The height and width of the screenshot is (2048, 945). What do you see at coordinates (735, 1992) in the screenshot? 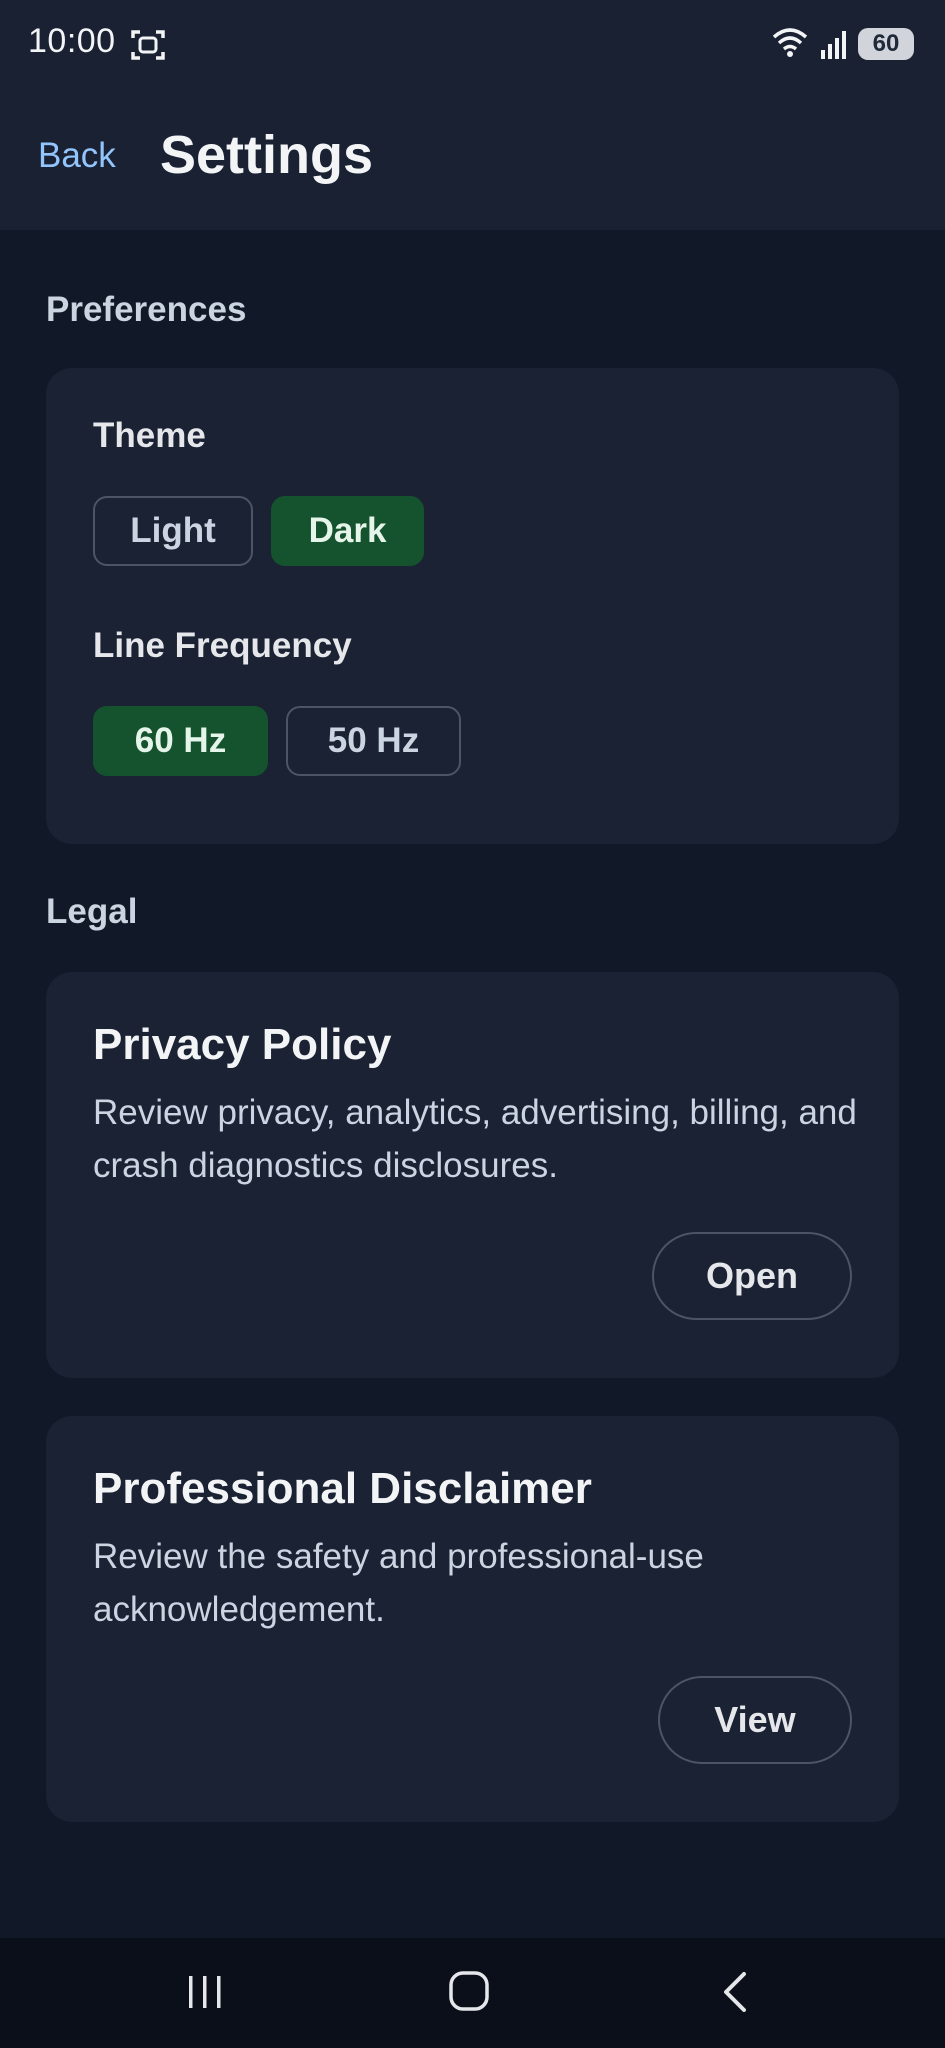
I see `back-nav-icon` at bounding box center [735, 1992].